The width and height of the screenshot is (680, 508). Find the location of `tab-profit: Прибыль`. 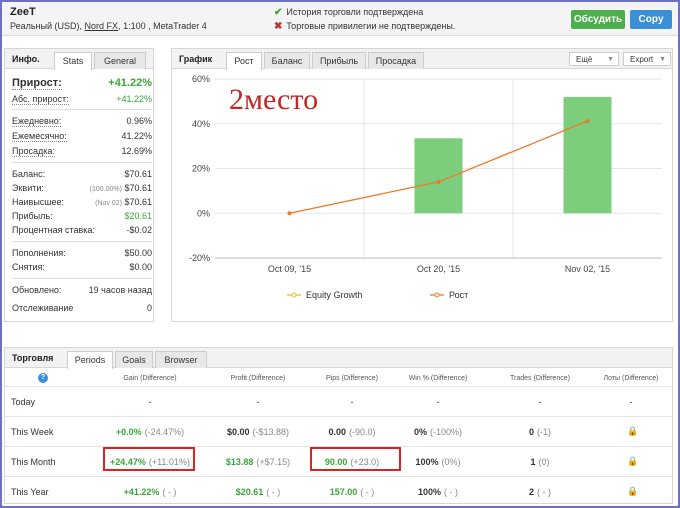

tab-profit: Прибыль is located at coordinates (339, 60).